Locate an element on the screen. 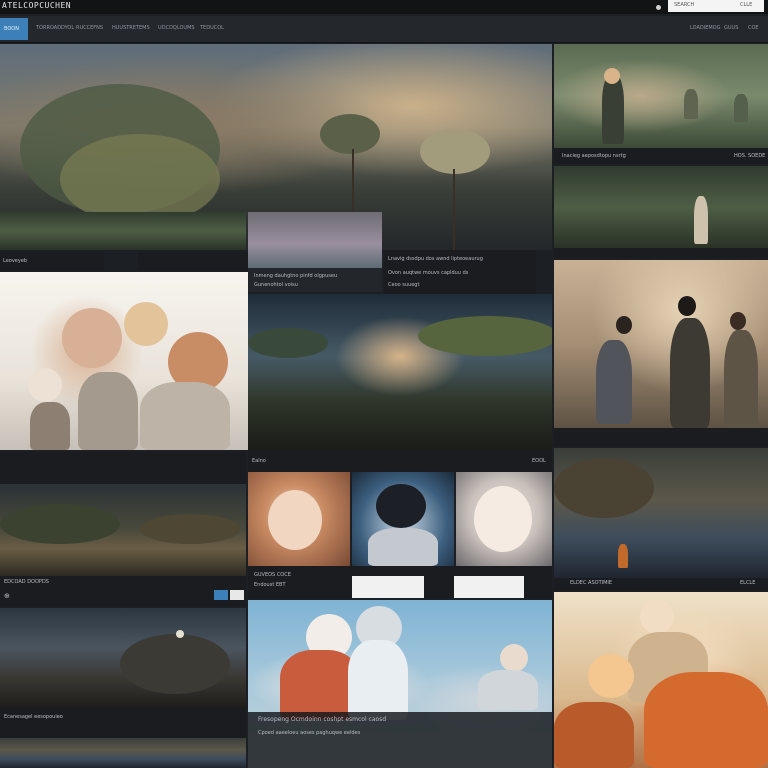 This screenshot has width=768, height=768. nav-item: RUCCEFNS is located at coordinates (89, 28).